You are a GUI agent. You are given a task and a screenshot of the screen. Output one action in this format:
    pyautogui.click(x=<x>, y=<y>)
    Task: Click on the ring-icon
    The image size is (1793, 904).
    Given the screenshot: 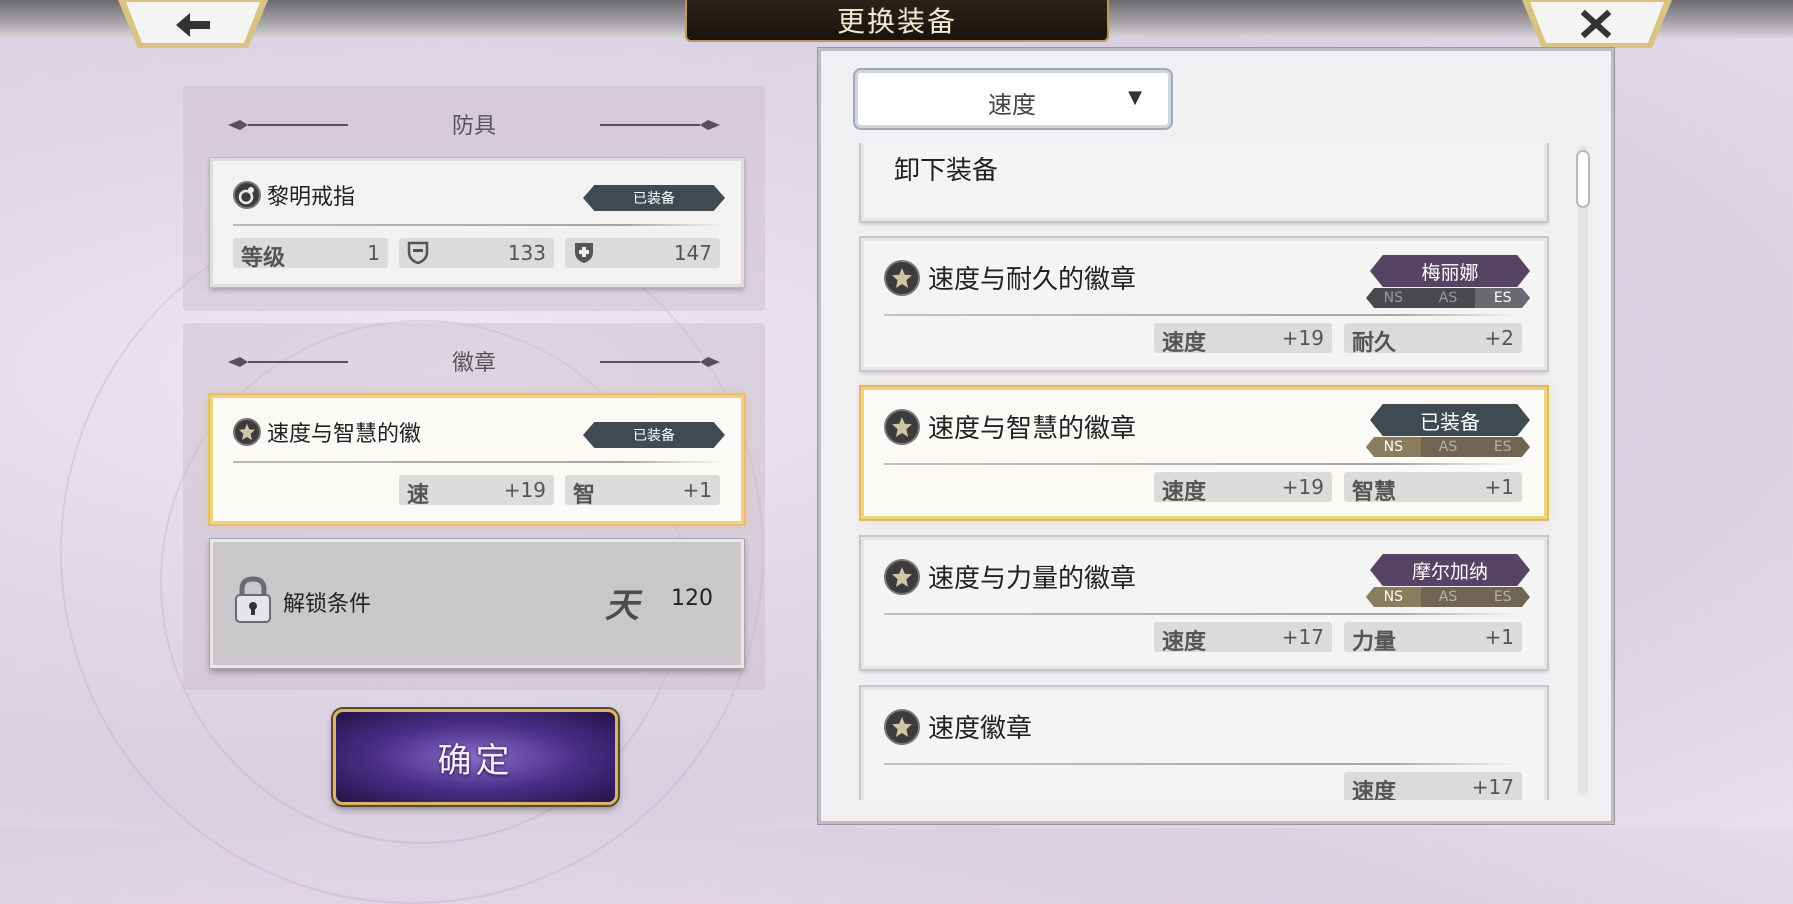 What is the action you would take?
    pyautogui.click(x=247, y=195)
    